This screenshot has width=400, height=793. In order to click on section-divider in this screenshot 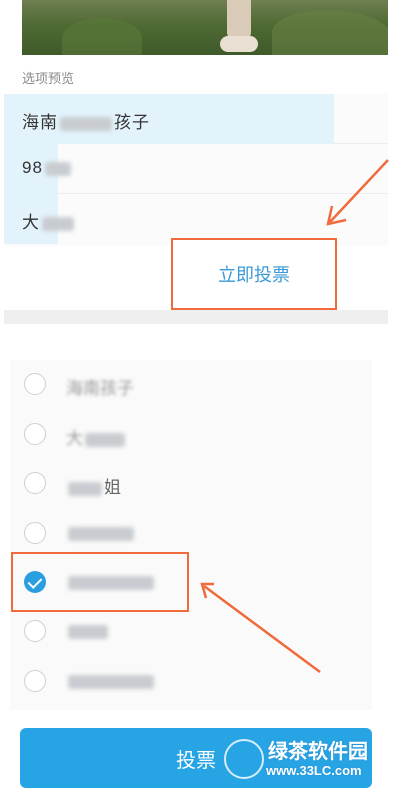, I will do `click(196, 317)`.